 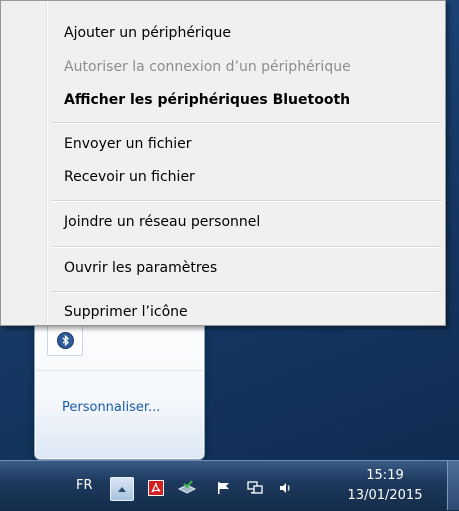 I want to click on action-center-flag-icon, so click(x=223, y=488).